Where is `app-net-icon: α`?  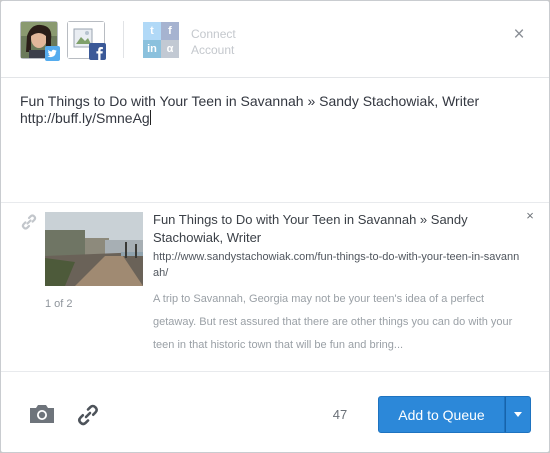 app-net-icon: α is located at coordinates (170, 49).